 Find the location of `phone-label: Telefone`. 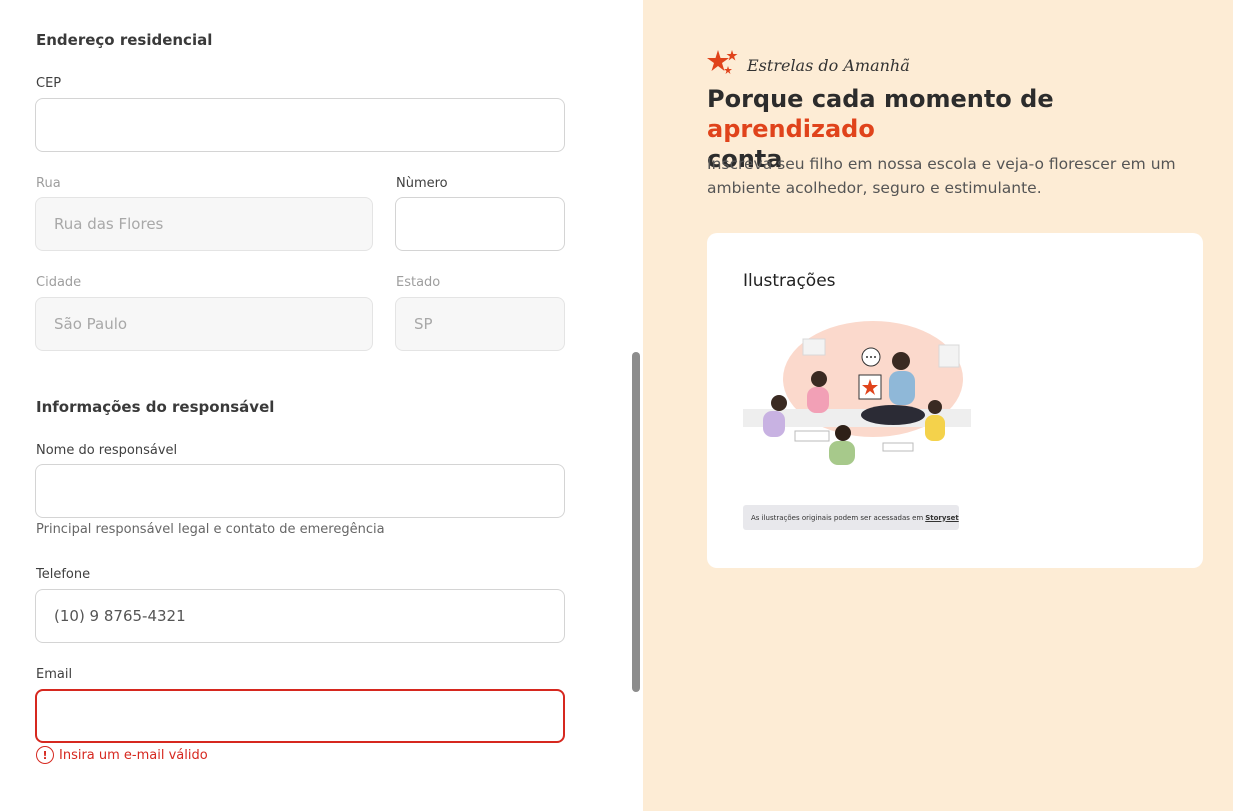

phone-label: Telefone is located at coordinates (63, 574).